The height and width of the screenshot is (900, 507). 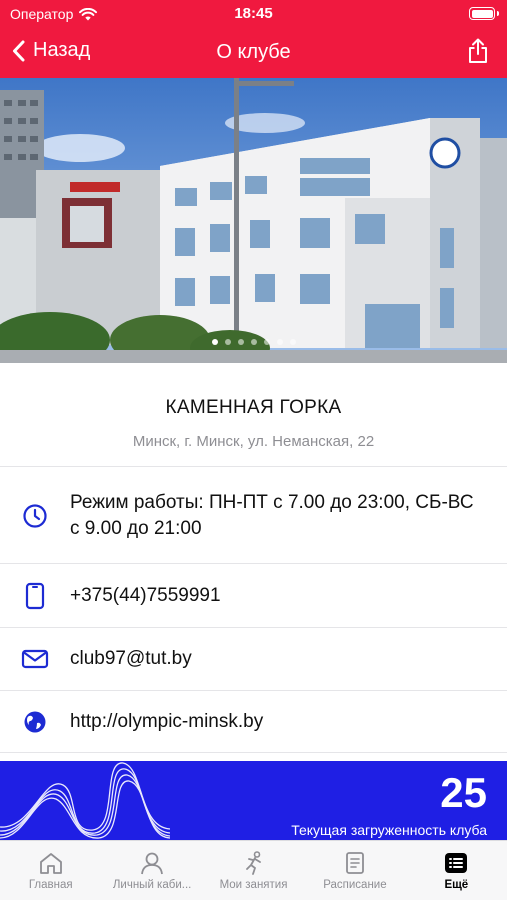 What do you see at coordinates (484, 13) in the screenshot?
I see `battery-icon` at bounding box center [484, 13].